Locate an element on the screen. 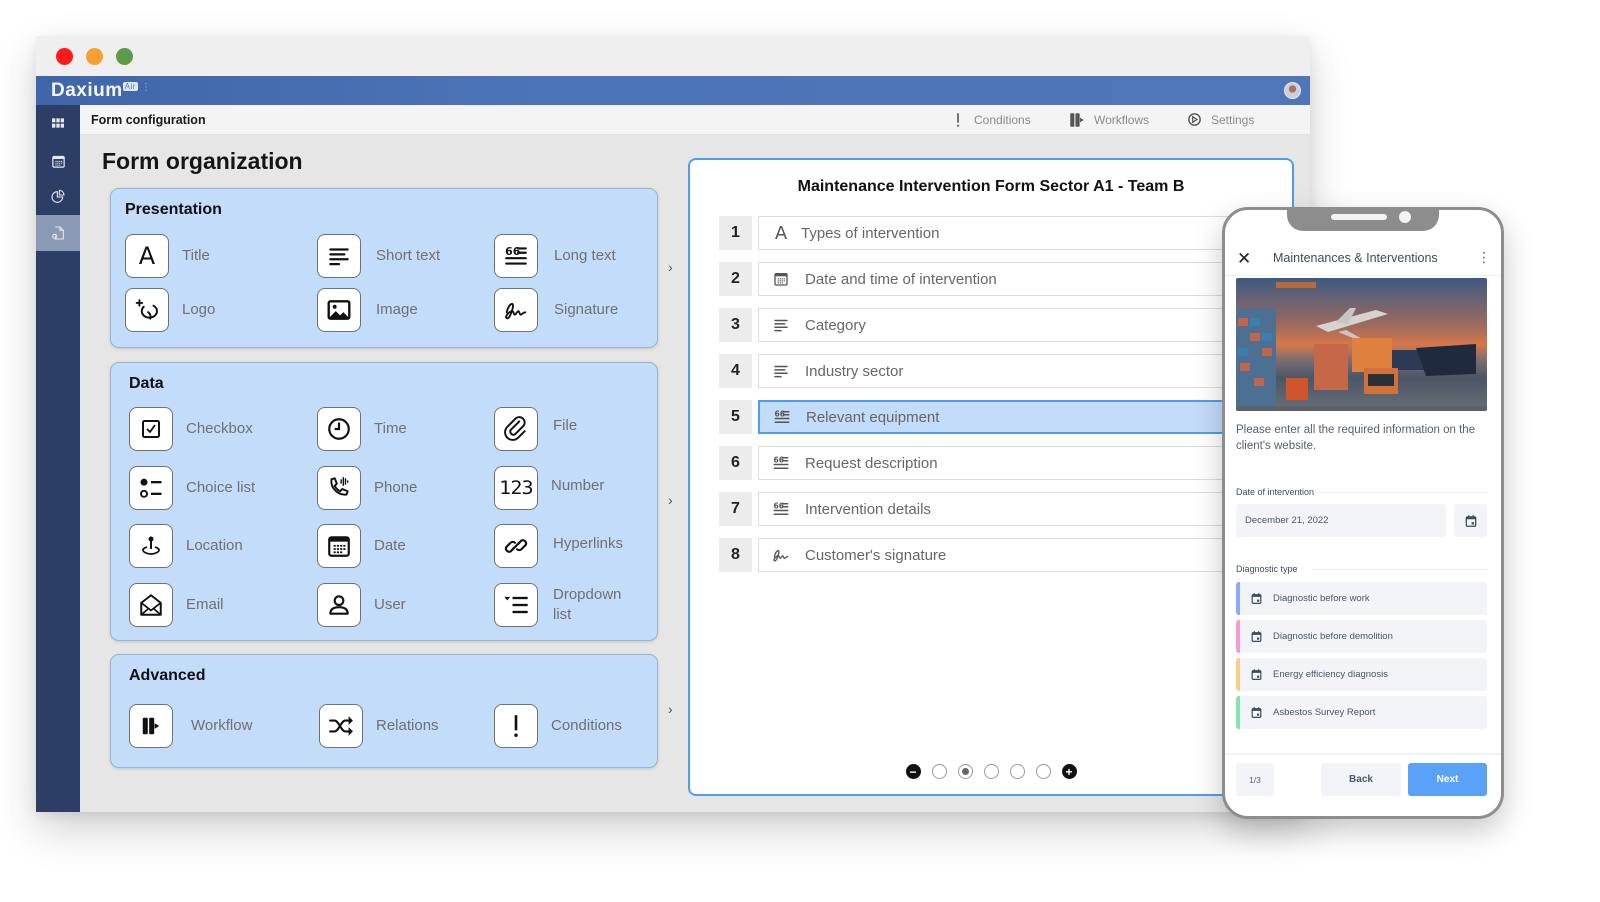  tool-email: Email is located at coordinates (176, 605).